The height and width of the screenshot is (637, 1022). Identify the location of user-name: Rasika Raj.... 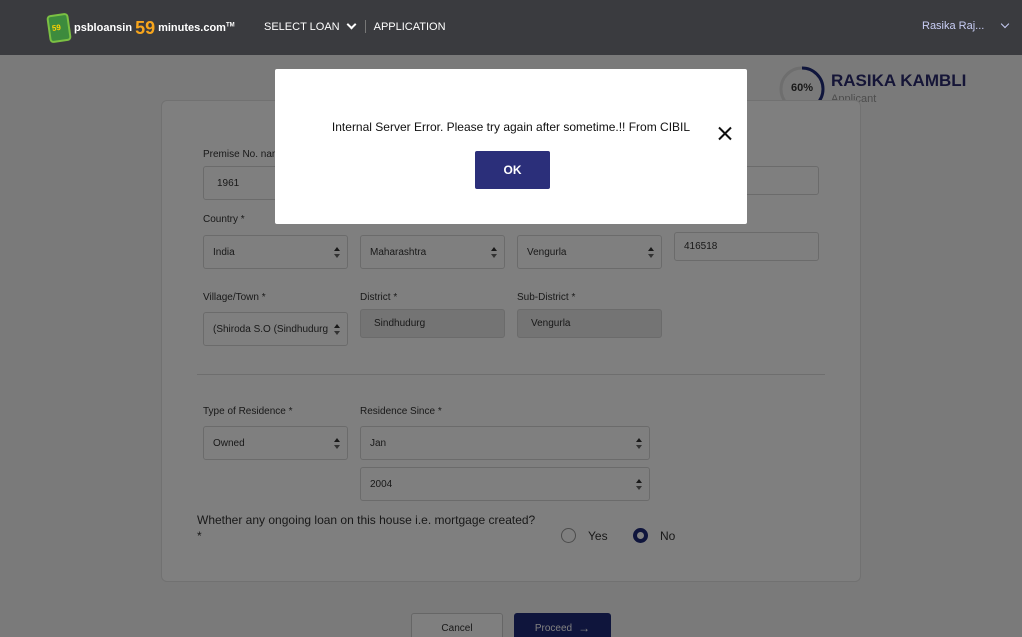
(953, 26).